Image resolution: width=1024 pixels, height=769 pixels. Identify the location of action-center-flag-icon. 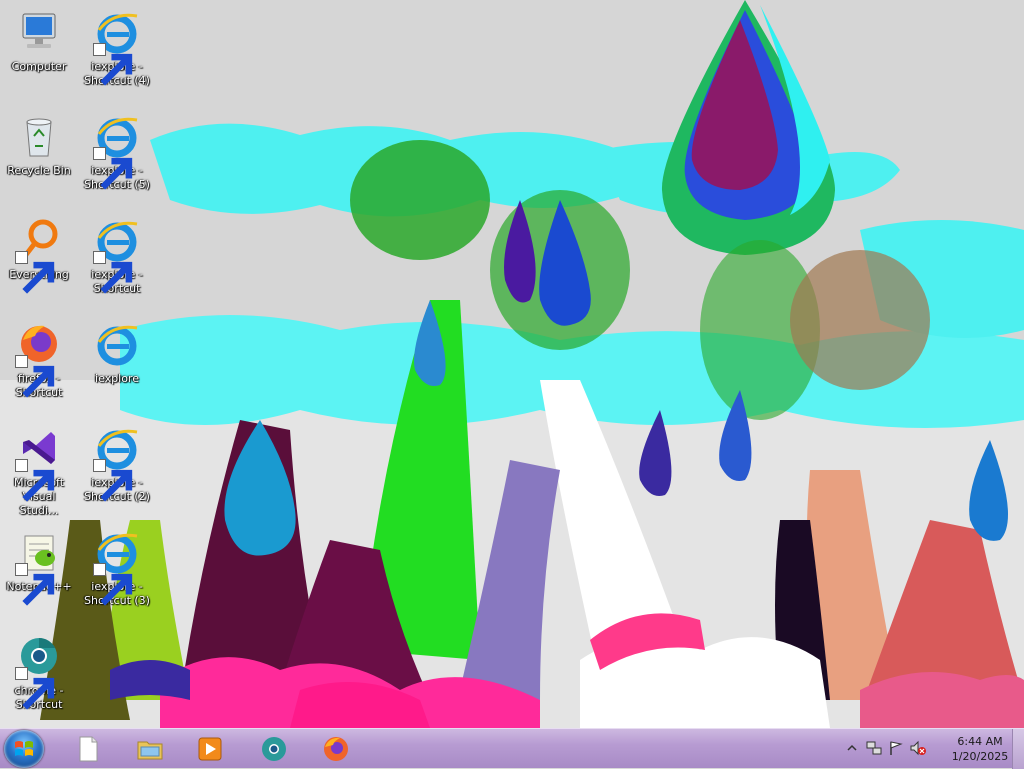
(896, 748).